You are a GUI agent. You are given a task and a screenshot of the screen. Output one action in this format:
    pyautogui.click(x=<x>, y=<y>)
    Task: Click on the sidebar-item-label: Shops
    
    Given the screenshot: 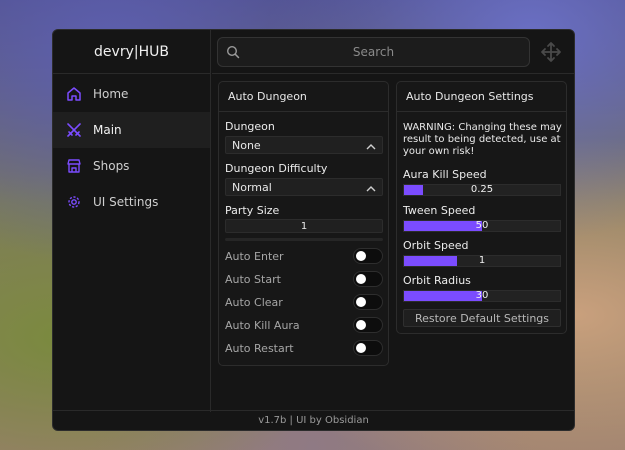 What is the action you would take?
    pyautogui.click(x=111, y=166)
    